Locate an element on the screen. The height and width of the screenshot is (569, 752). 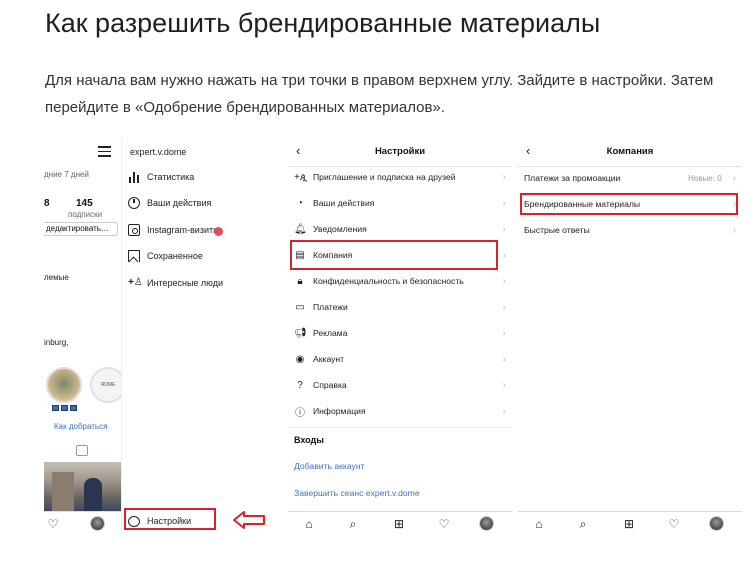
settings-item-privacy: 🔒︎ Конфиденциальность и безопасность › is located at coordinates (400, 281).